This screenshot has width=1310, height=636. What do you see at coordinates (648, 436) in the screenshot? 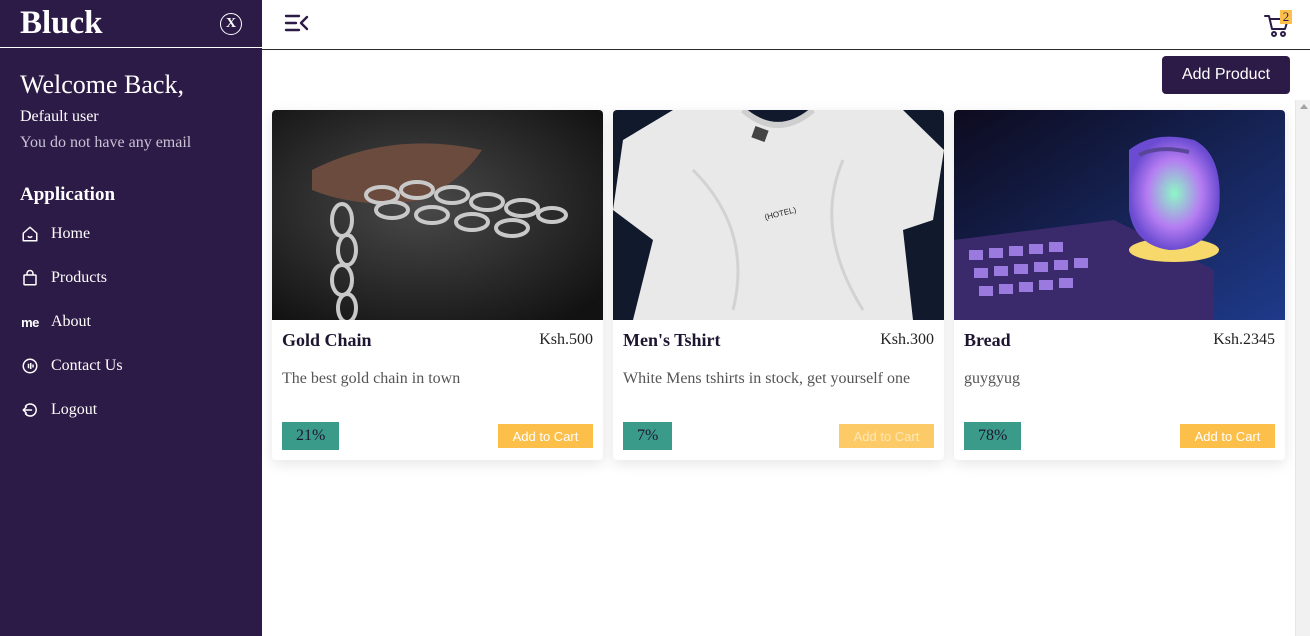
I see `discount-badge: 7%` at bounding box center [648, 436].